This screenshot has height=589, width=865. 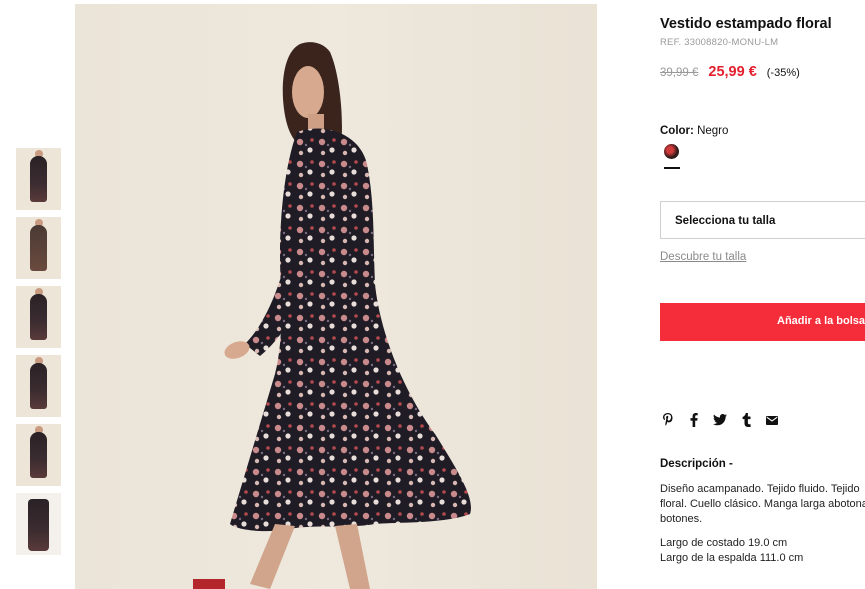 What do you see at coordinates (732, 558) in the screenshot?
I see `measure-back-length: Largo de la espalda 111.0 cm` at bounding box center [732, 558].